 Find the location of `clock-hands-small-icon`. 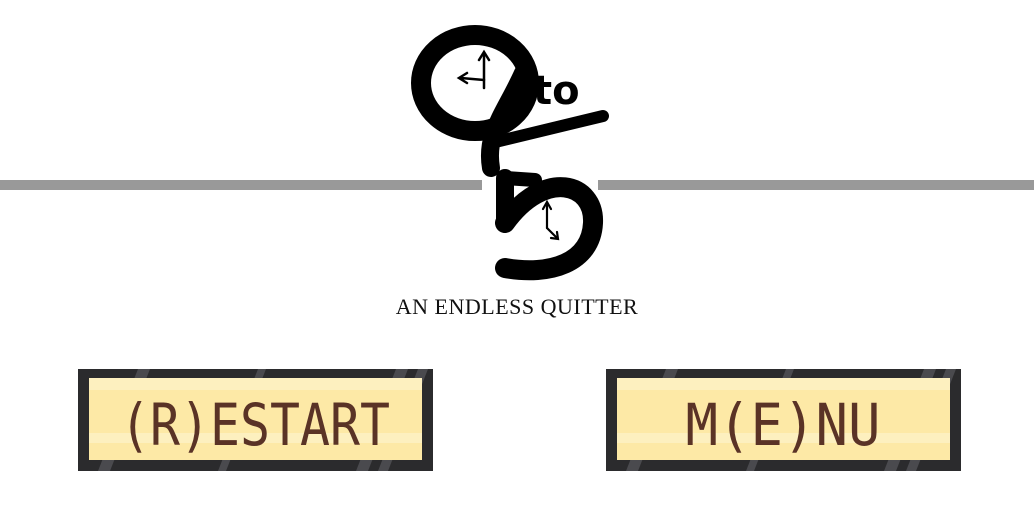

clock-hands-small-icon is located at coordinates (550, 220).